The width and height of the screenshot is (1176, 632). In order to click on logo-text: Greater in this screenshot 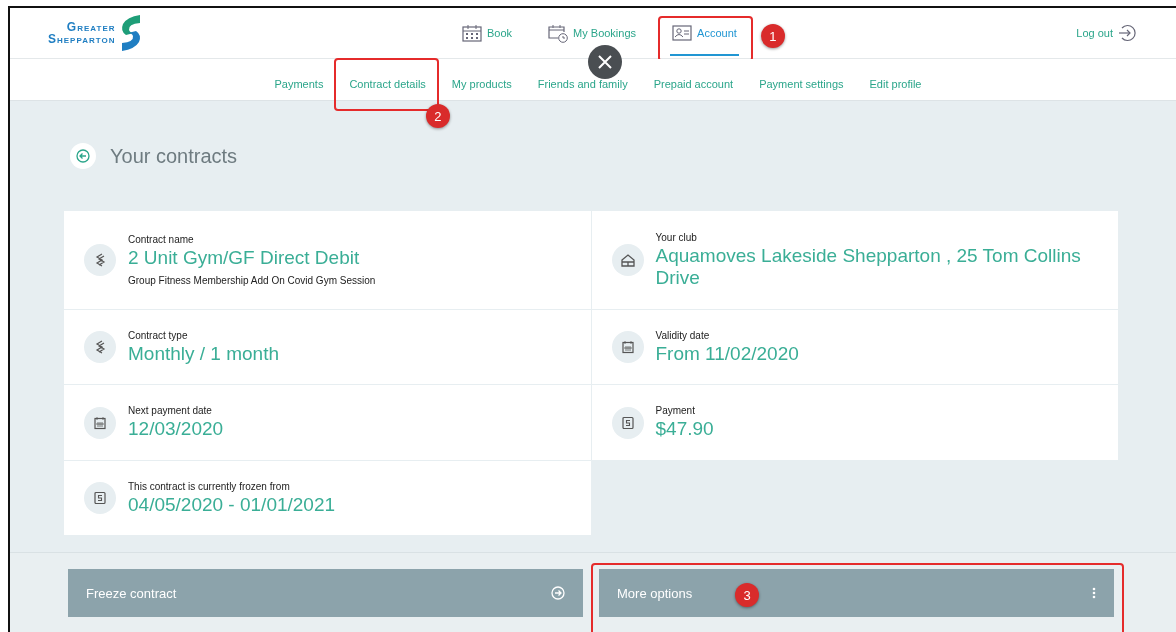, I will do `click(91, 27)`.